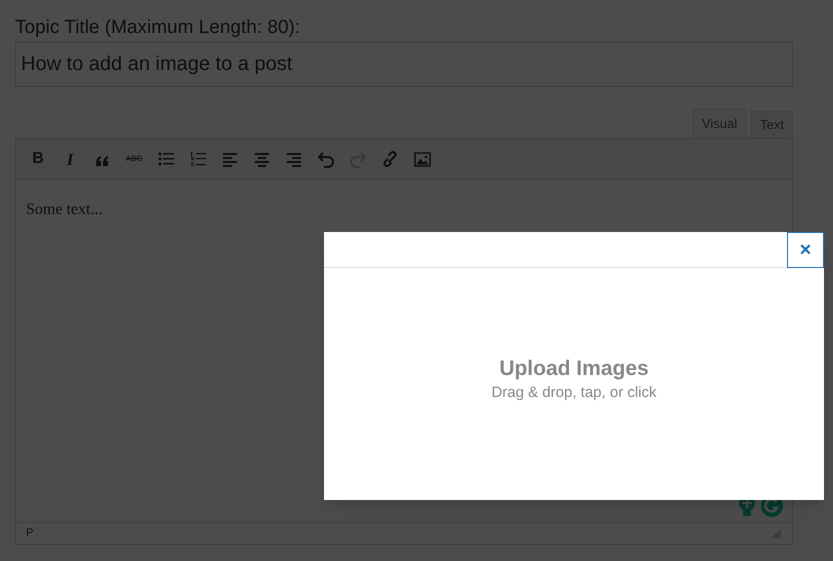  I want to click on field-label: Topic Title (Maximum Length: 80):, so click(157, 28).